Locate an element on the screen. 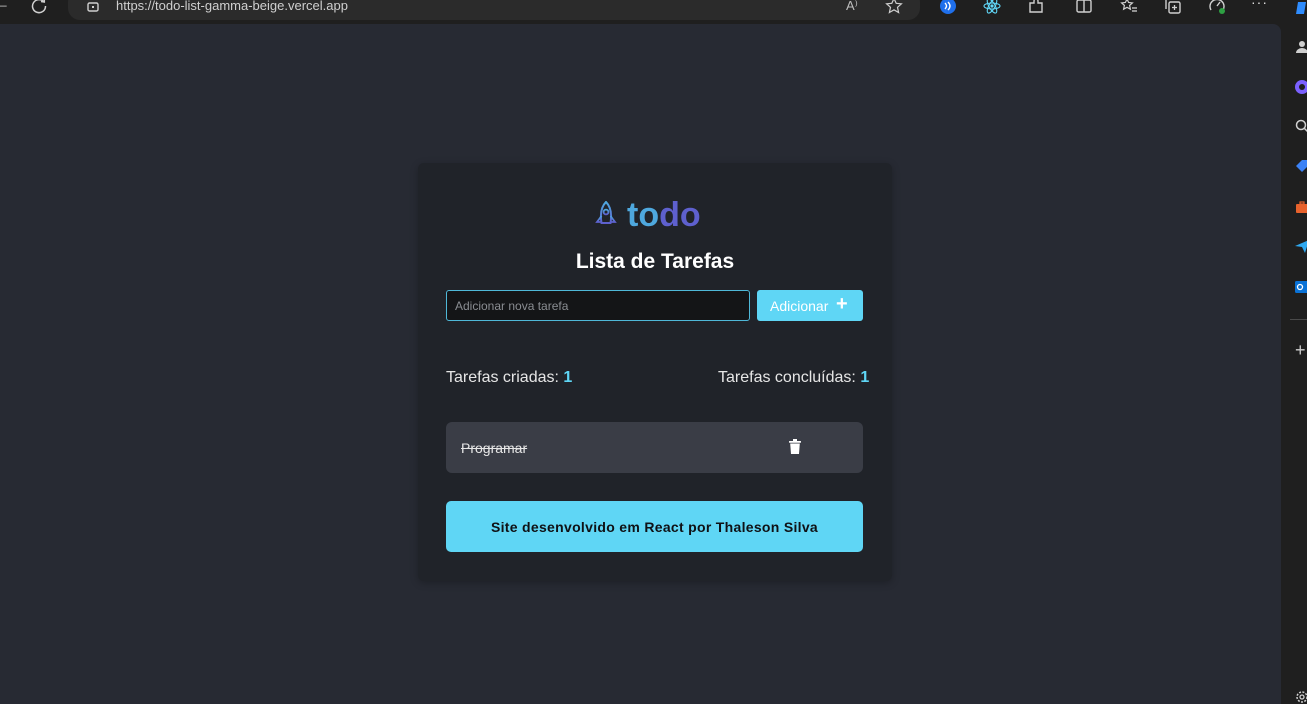 Image resolution: width=1307 pixels, height=704 pixels. app-logo: todo is located at coordinates (660, 216).